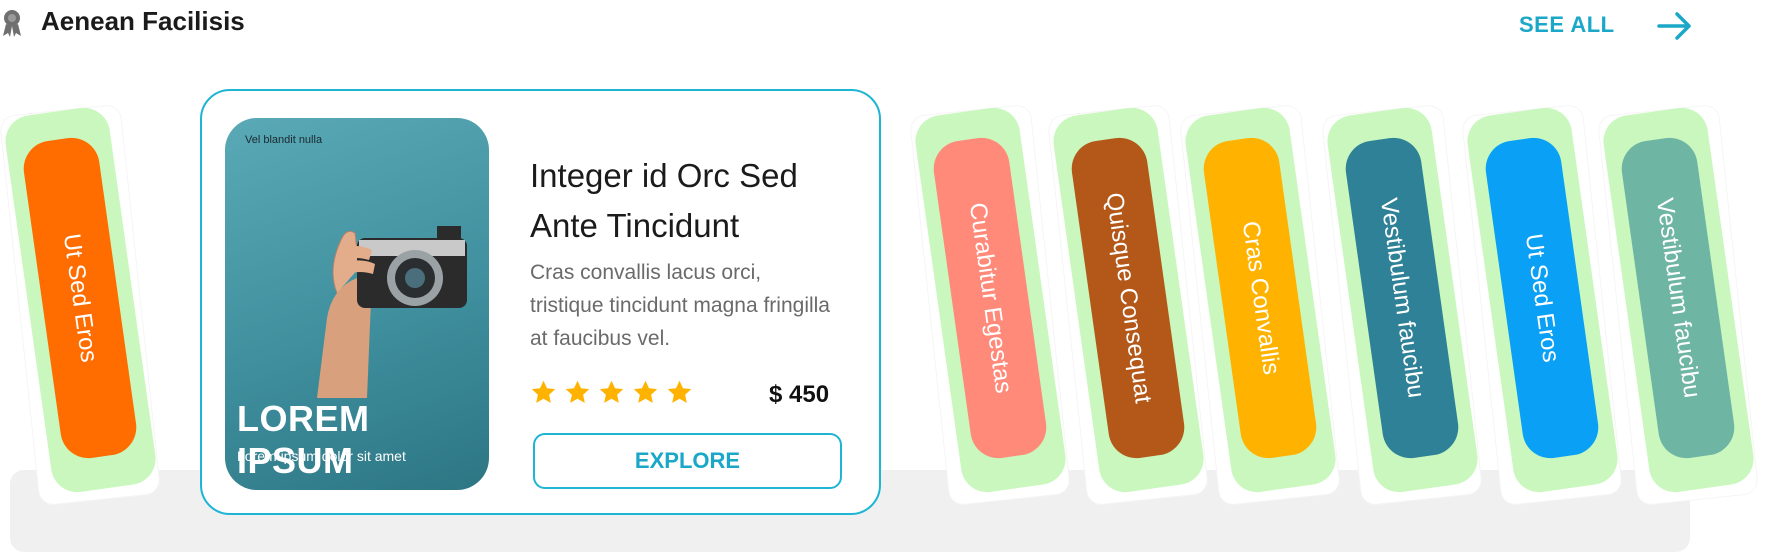 This screenshot has height=555, width=1765. I want to click on category-tile: Curabitur Egestas, so click(990, 295).